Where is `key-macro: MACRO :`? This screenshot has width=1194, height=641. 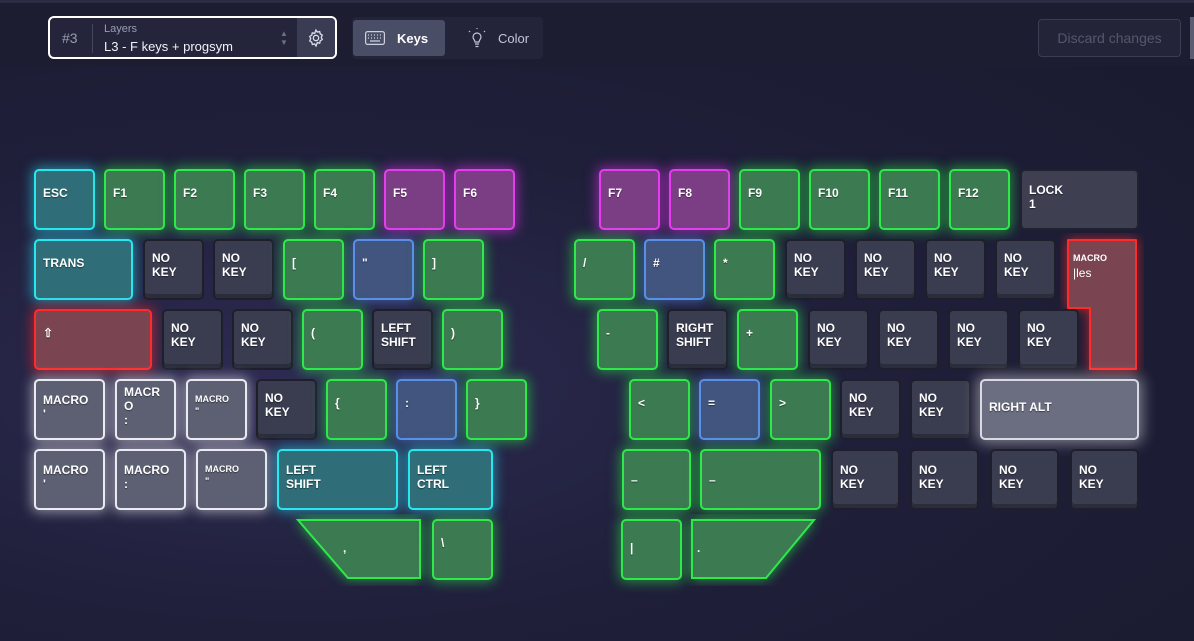 key-macro: MACRO : is located at coordinates (150, 479).